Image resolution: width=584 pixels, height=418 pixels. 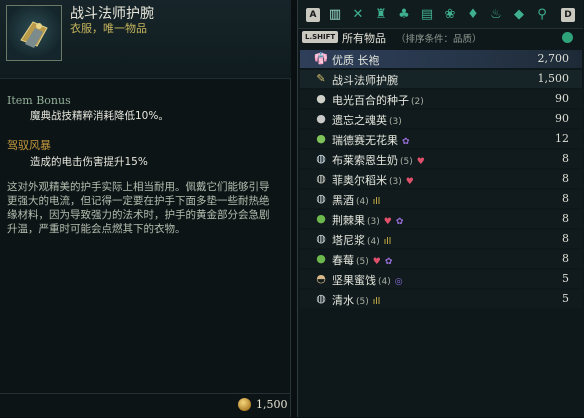 I want to click on tab-ingredients-icon: ❀, so click(x=450, y=15).